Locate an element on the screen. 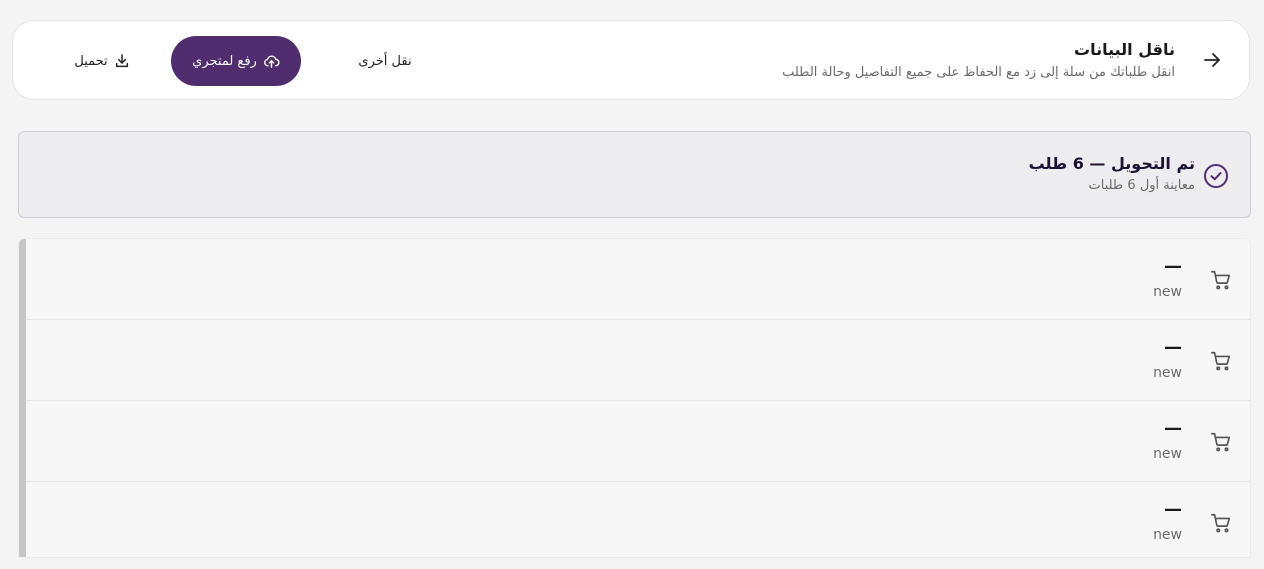  scrollbar is located at coordinates (22, 398).